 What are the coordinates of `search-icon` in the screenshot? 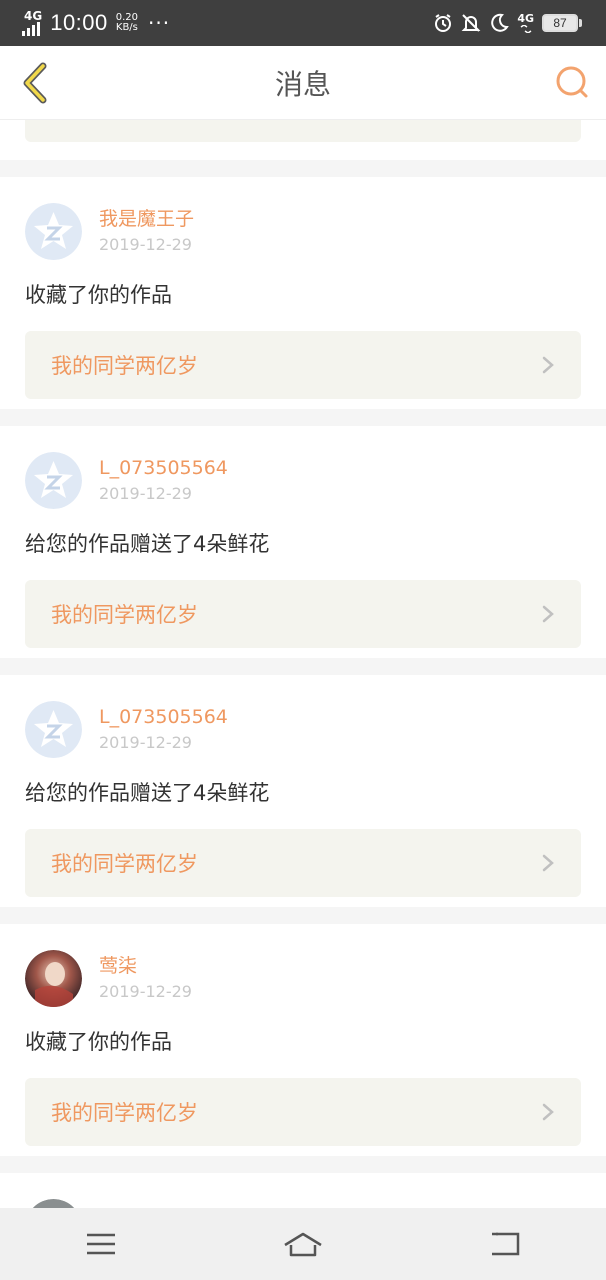 It's located at (572, 82).